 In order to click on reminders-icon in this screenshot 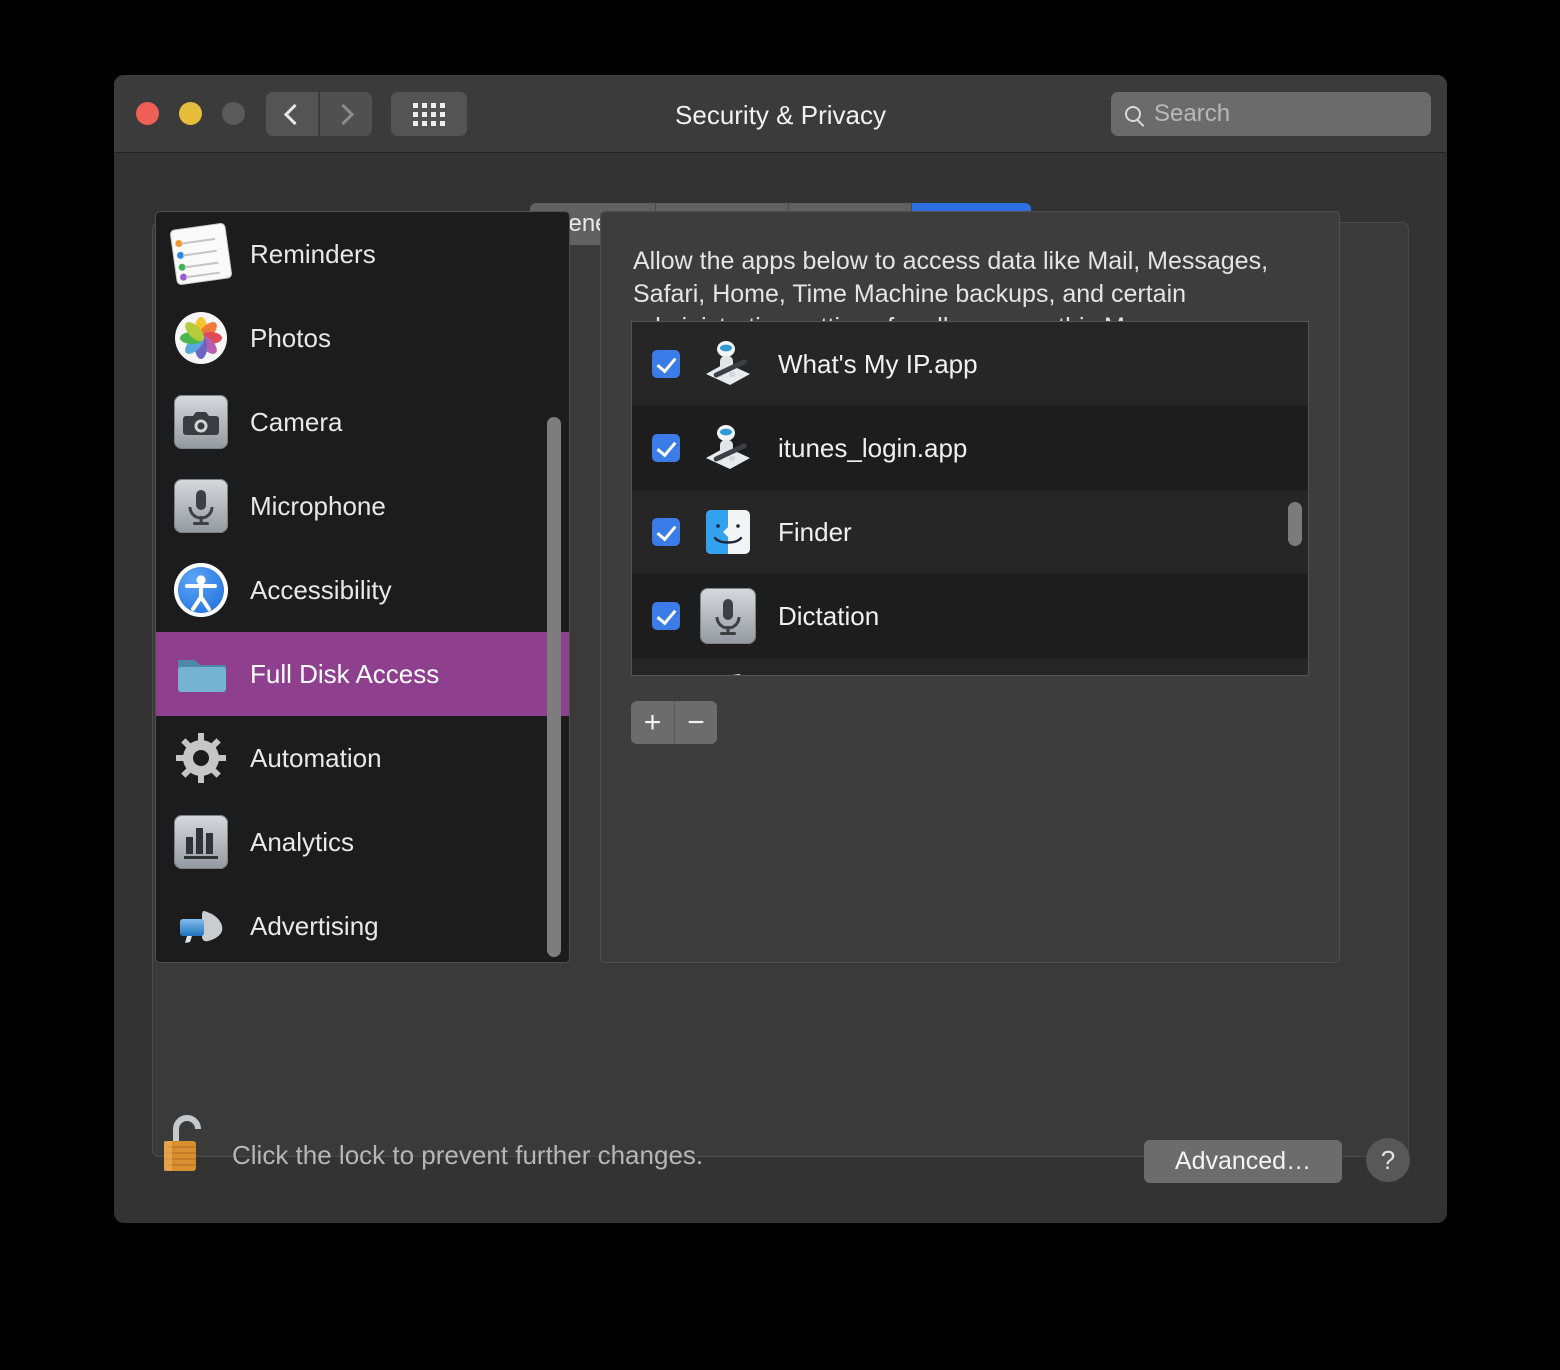, I will do `click(201, 254)`.